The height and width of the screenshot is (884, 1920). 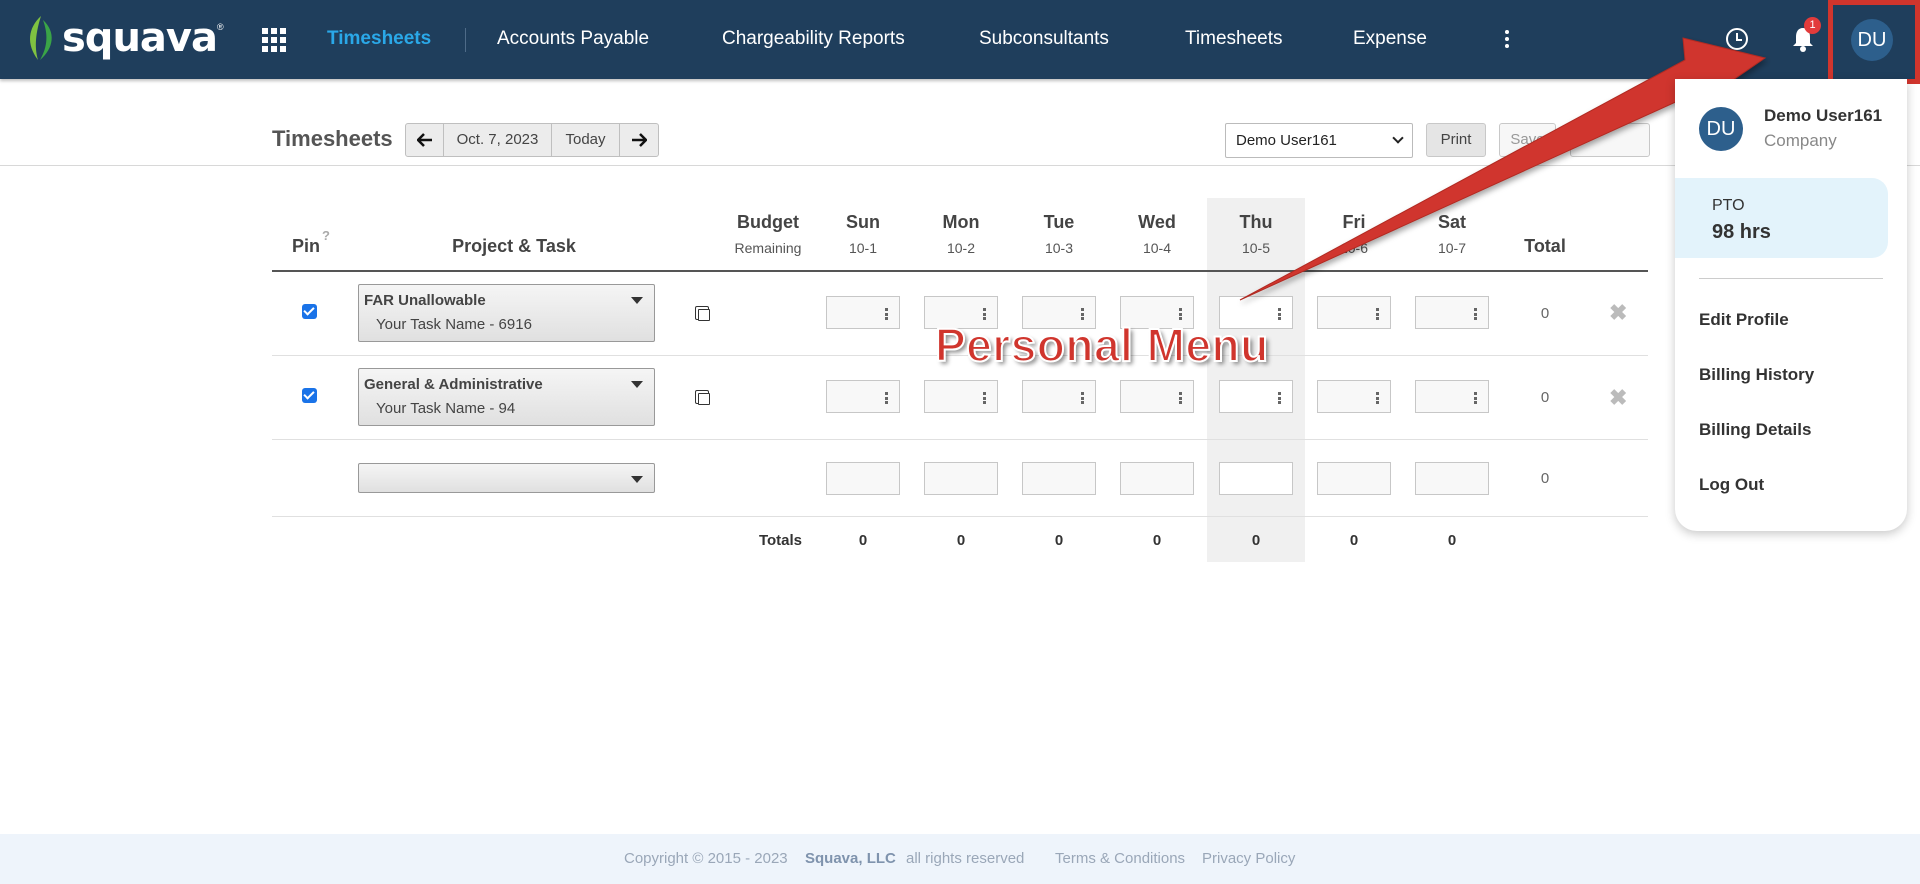 What do you see at coordinates (1800, 140) in the screenshot?
I see `menu-company: Company` at bounding box center [1800, 140].